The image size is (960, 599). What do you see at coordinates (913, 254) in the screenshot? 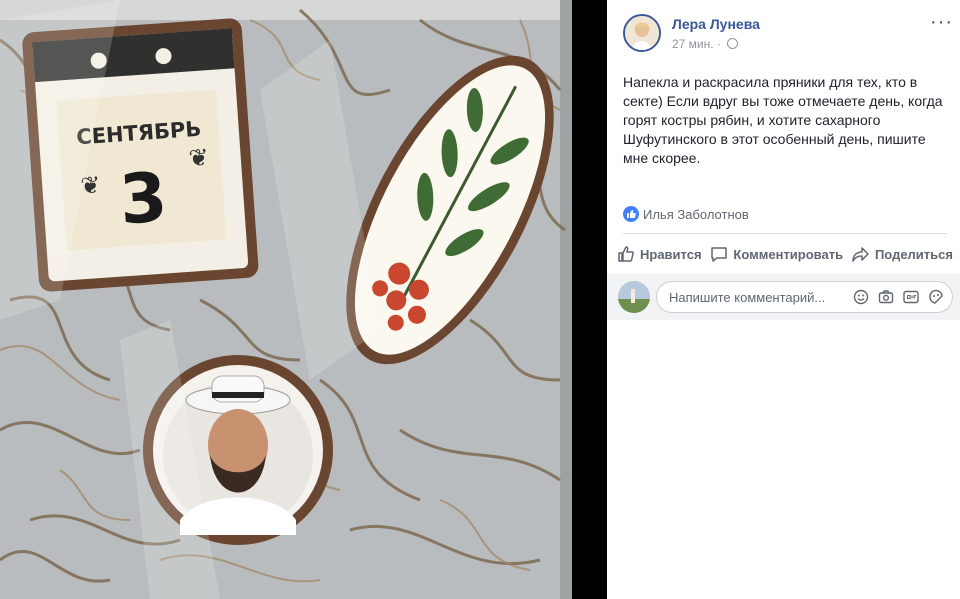
I see `share-label: Поделиться` at bounding box center [913, 254].